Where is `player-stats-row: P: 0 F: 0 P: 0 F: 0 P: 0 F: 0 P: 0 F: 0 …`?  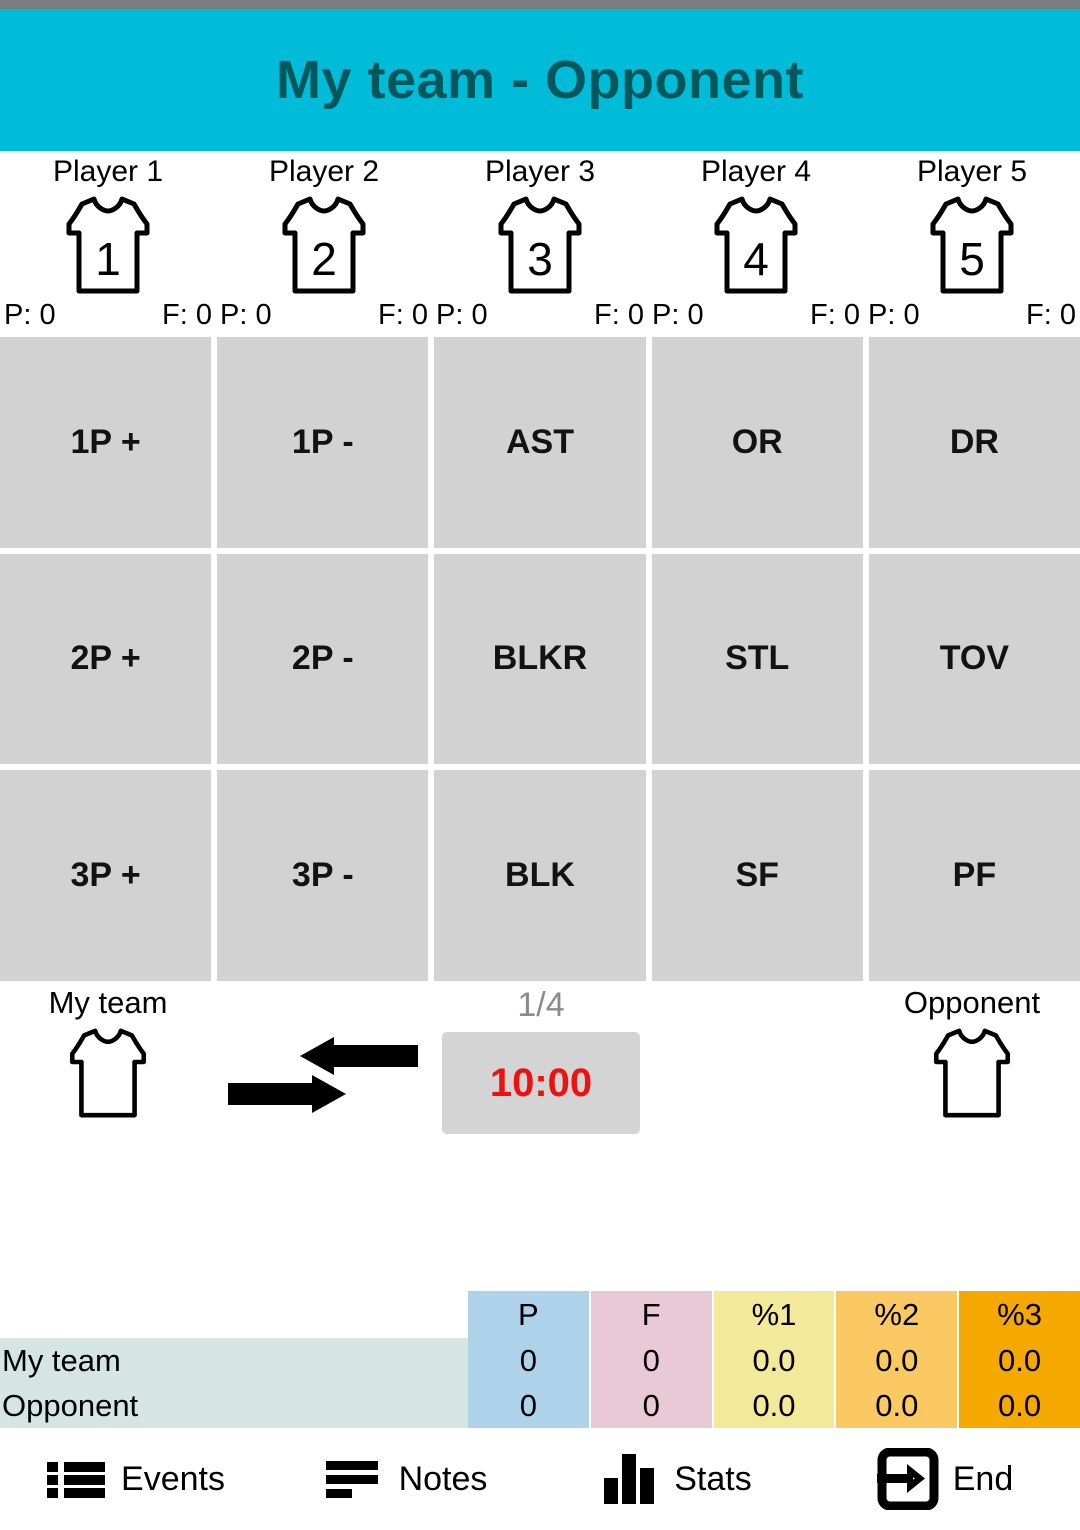
player-stats-row: P: 0 F: 0 P: 0 F: 0 P: 0 F: 0 P: 0 F: 0 … is located at coordinates (540, 315).